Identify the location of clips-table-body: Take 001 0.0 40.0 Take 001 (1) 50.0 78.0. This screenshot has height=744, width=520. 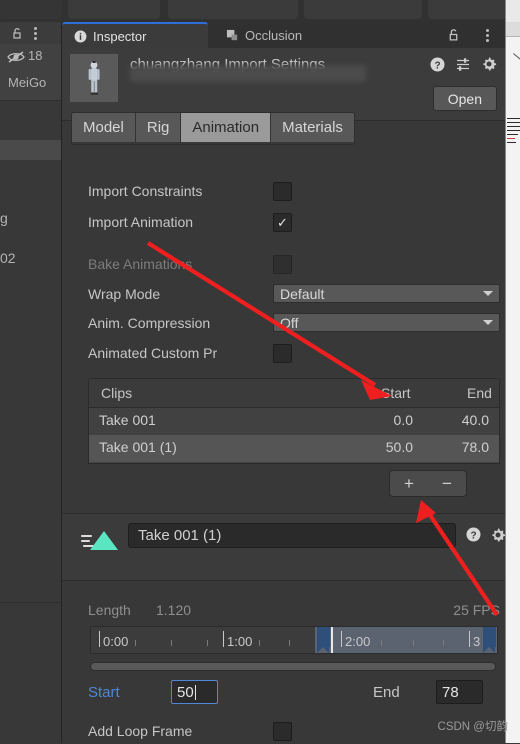
(294, 436).